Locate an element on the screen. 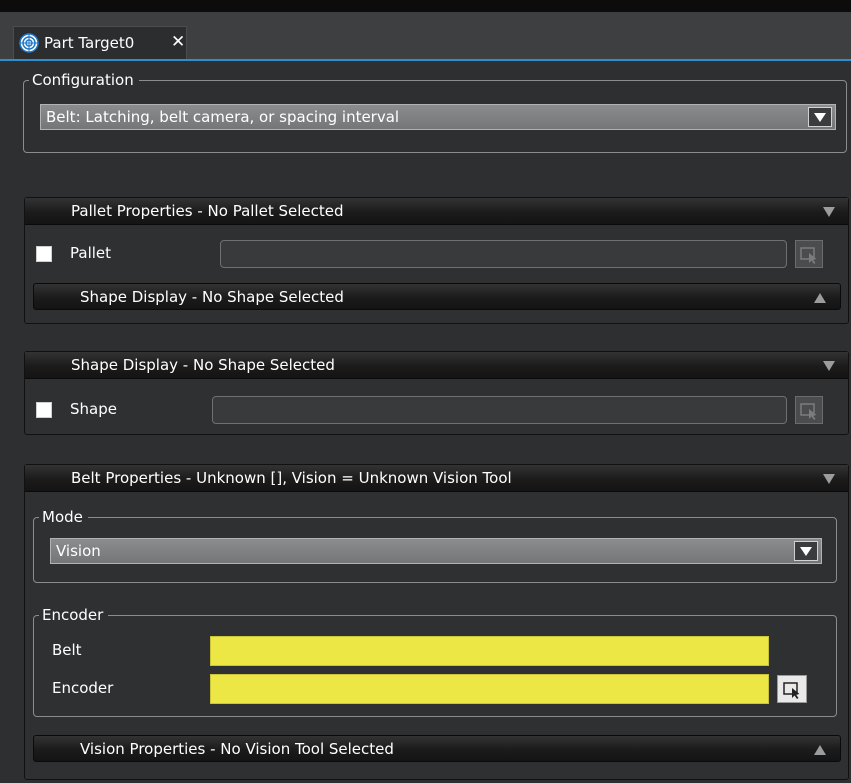 This screenshot has height=783, width=851. pallet-label: Pallet is located at coordinates (91, 253).